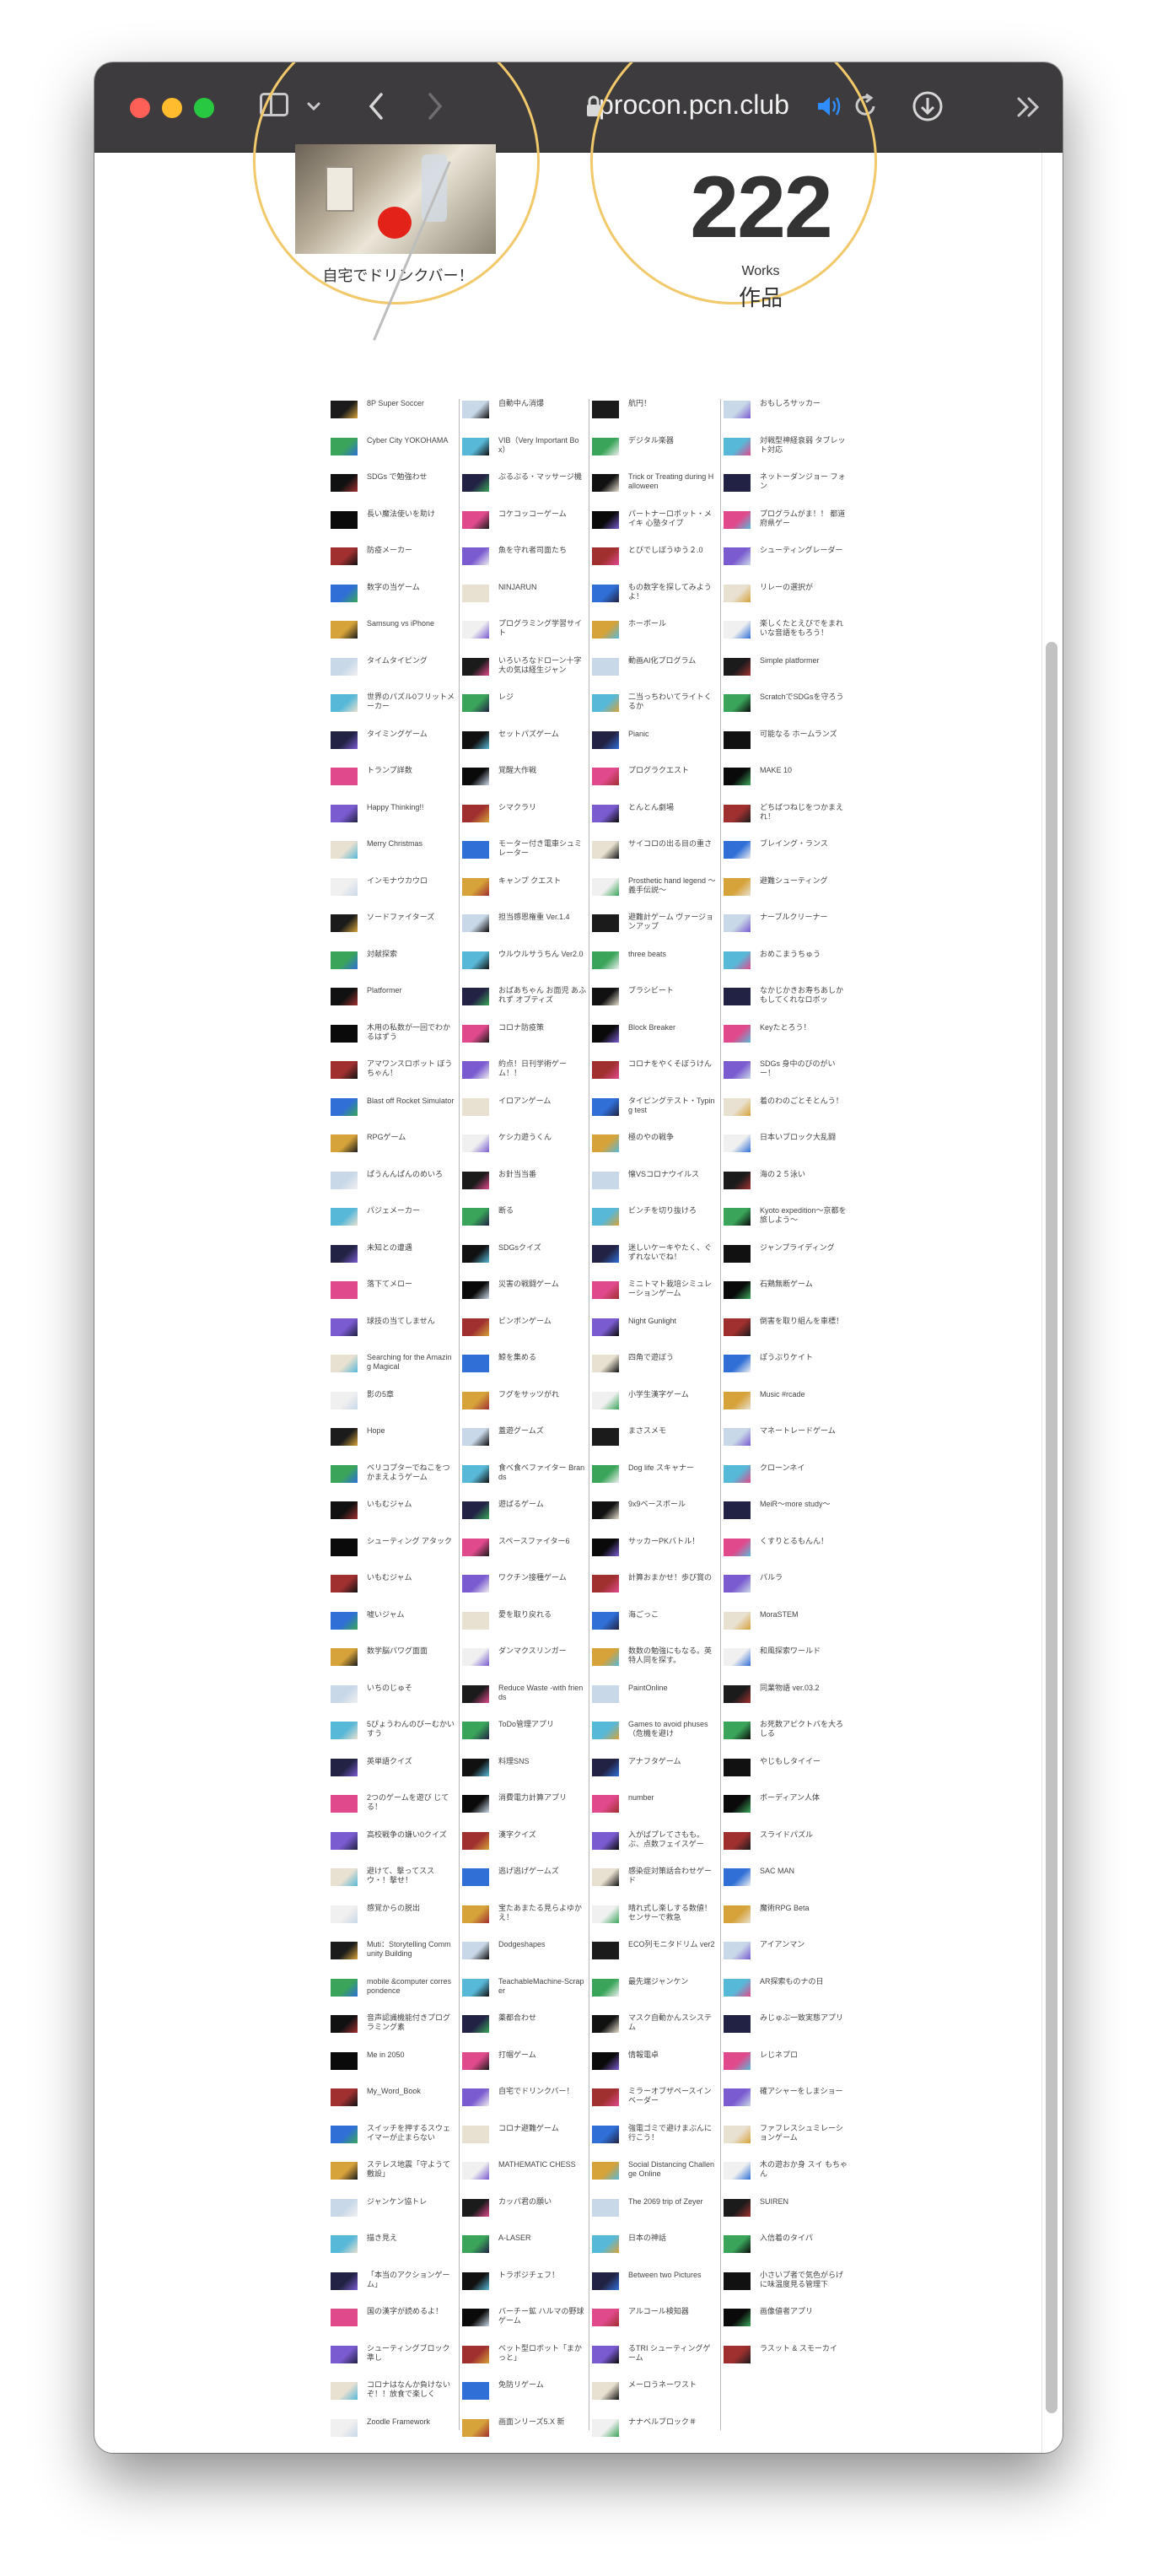 This screenshot has height=2576, width=1157. What do you see at coordinates (654, 2289) in the screenshot?
I see `work-item: Between two Pictures` at bounding box center [654, 2289].